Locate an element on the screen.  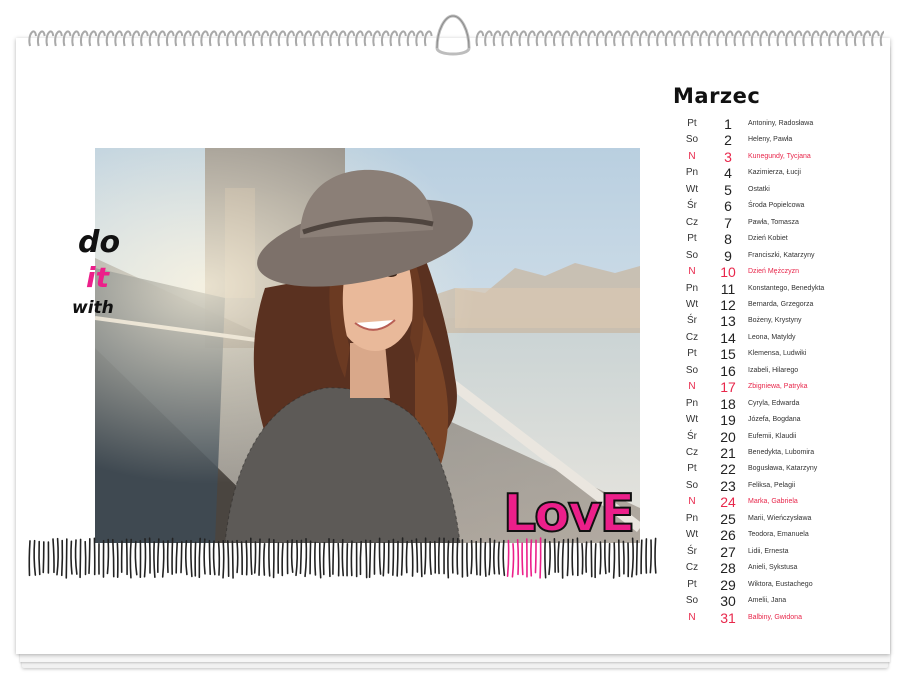
day-row: Pt 1 Antoniny, Radosława is located at coordinates (771, 124).